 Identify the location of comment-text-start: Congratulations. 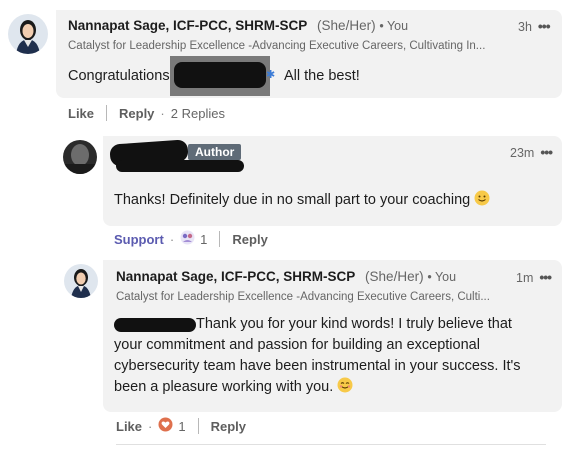
(119, 76).